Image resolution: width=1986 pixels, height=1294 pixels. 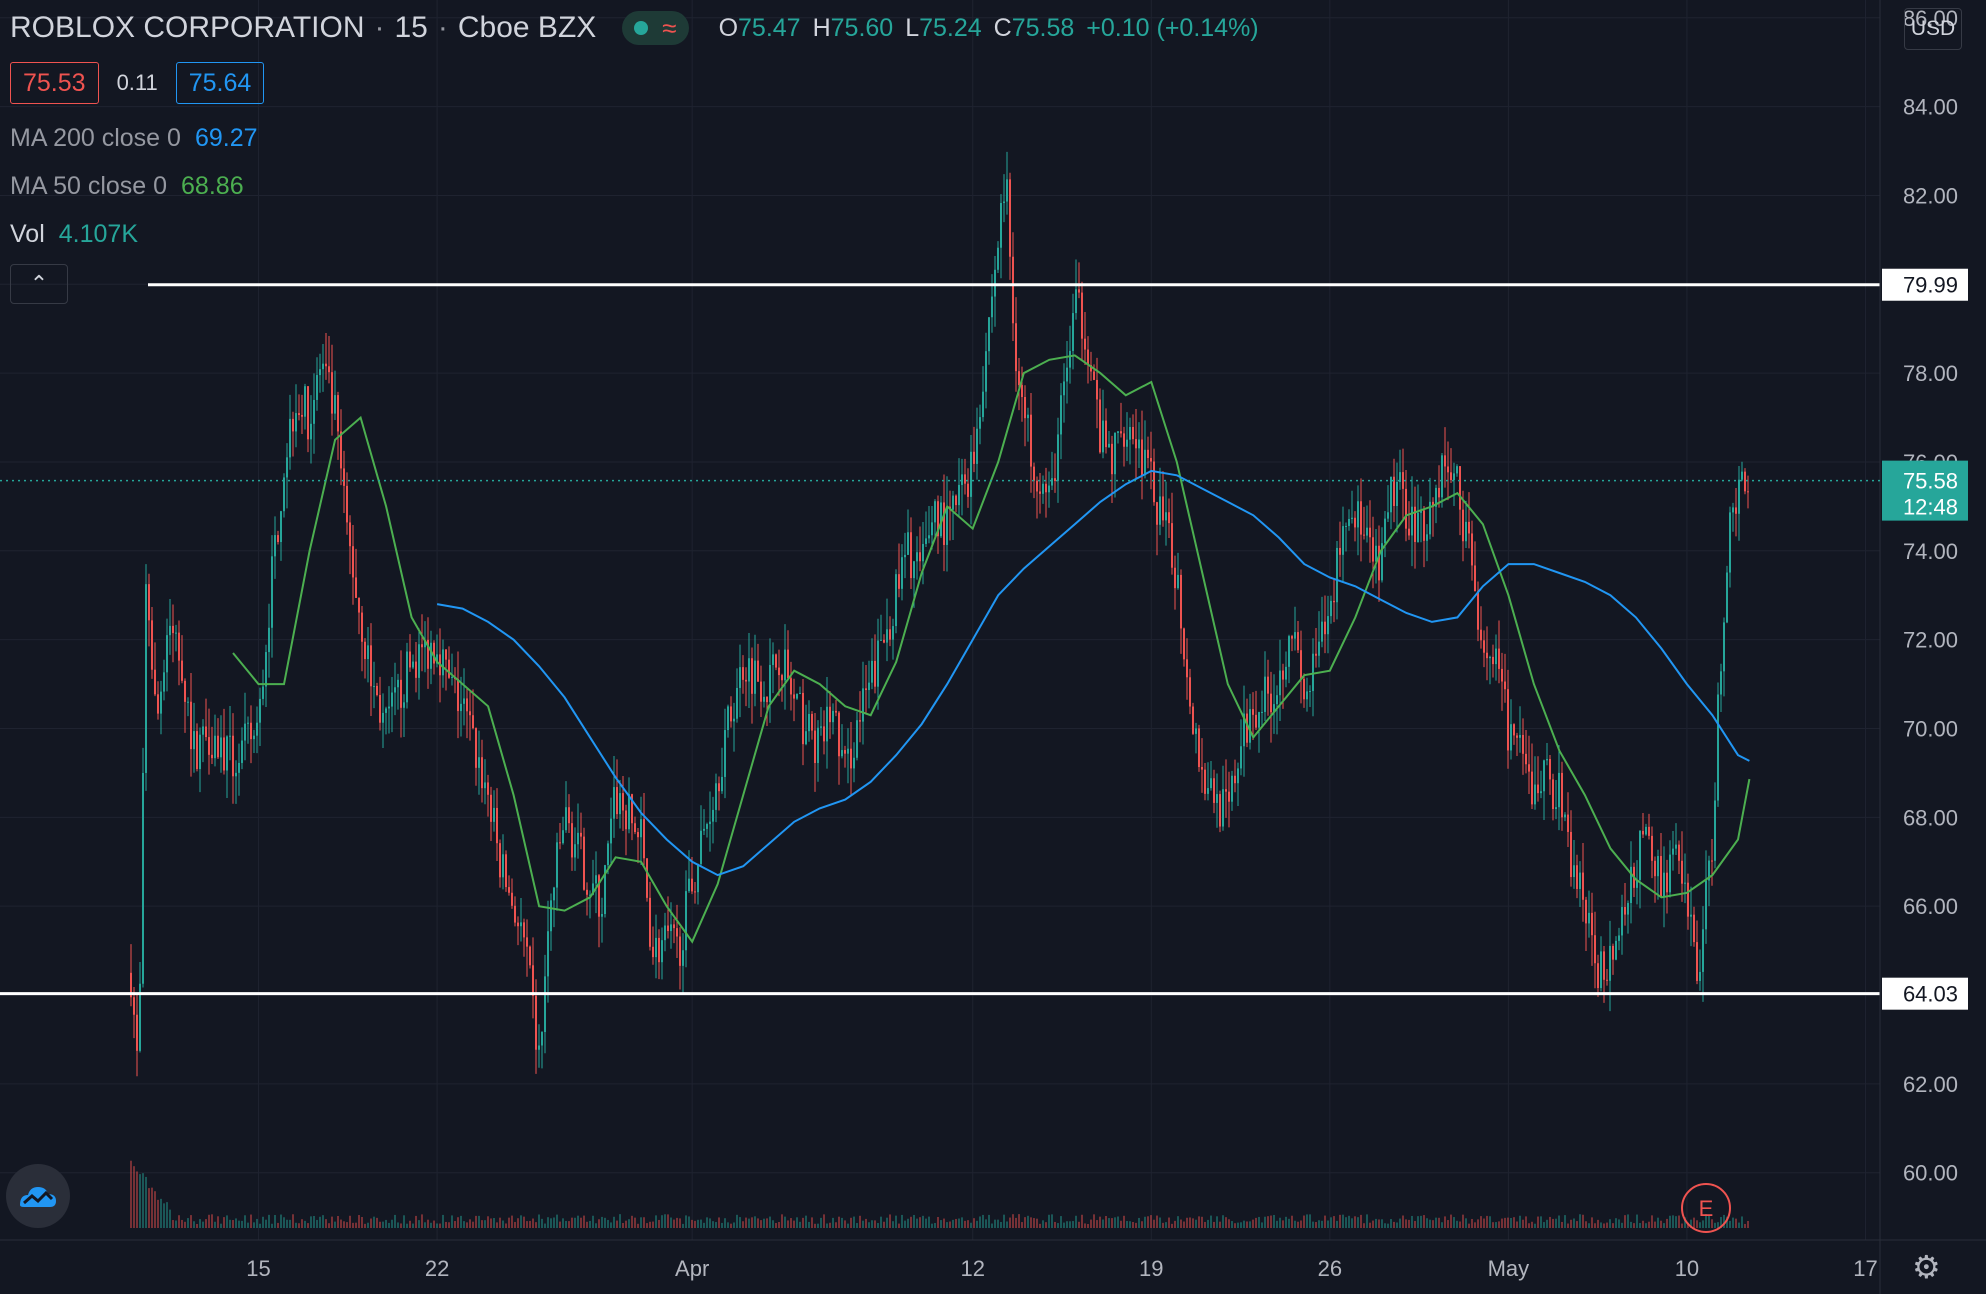 What do you see at coordinates (1930, 285) in the screenshot?
I see `level-price-label: 79.99` at bounding box center [1930, 285].